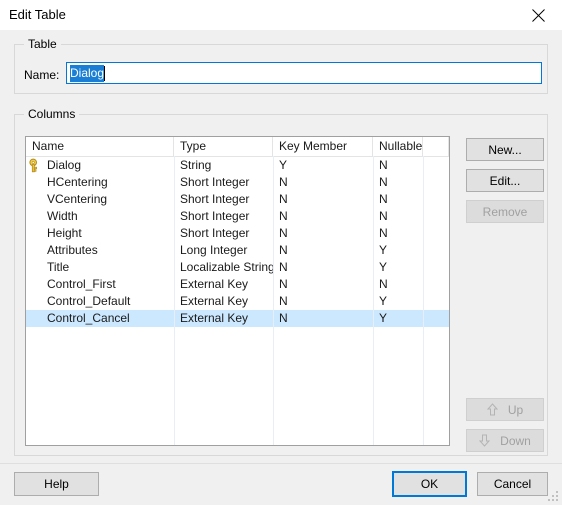  I want to click on move-down-label: Down, so click(515, 440).